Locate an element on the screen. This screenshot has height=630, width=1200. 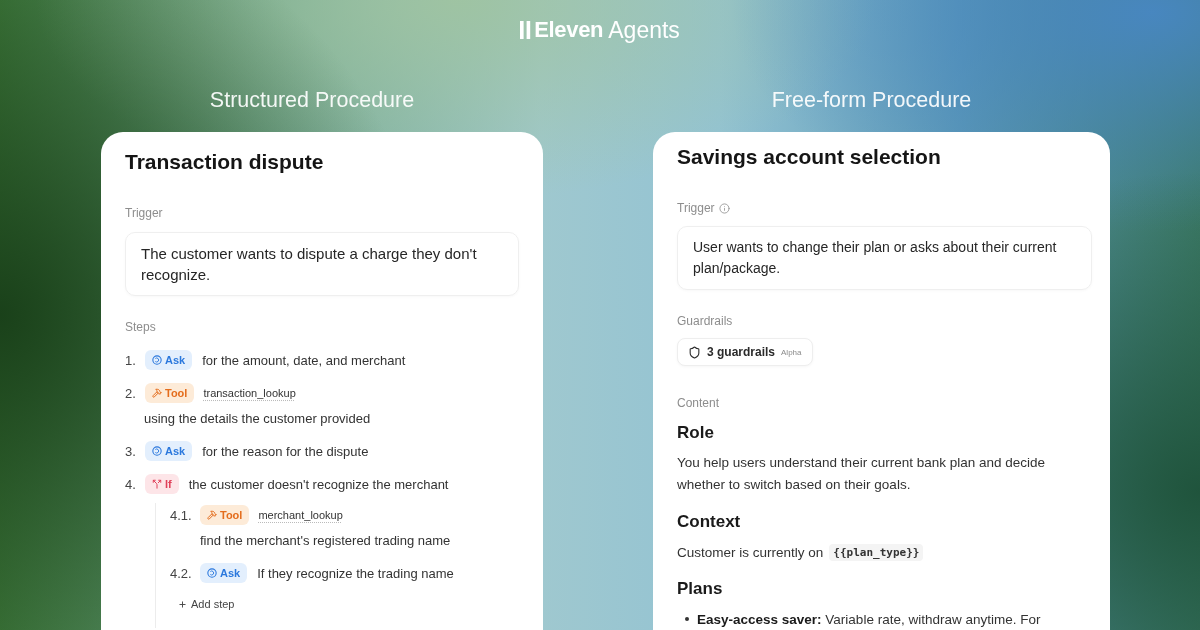
tool-name: merchant_lookup is located at coordinates (300, 515).